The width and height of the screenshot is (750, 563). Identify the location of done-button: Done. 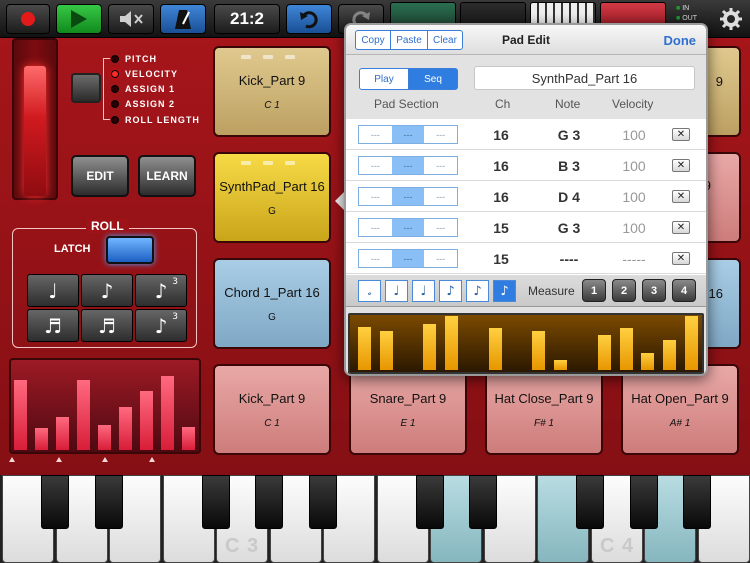
(680, 40).